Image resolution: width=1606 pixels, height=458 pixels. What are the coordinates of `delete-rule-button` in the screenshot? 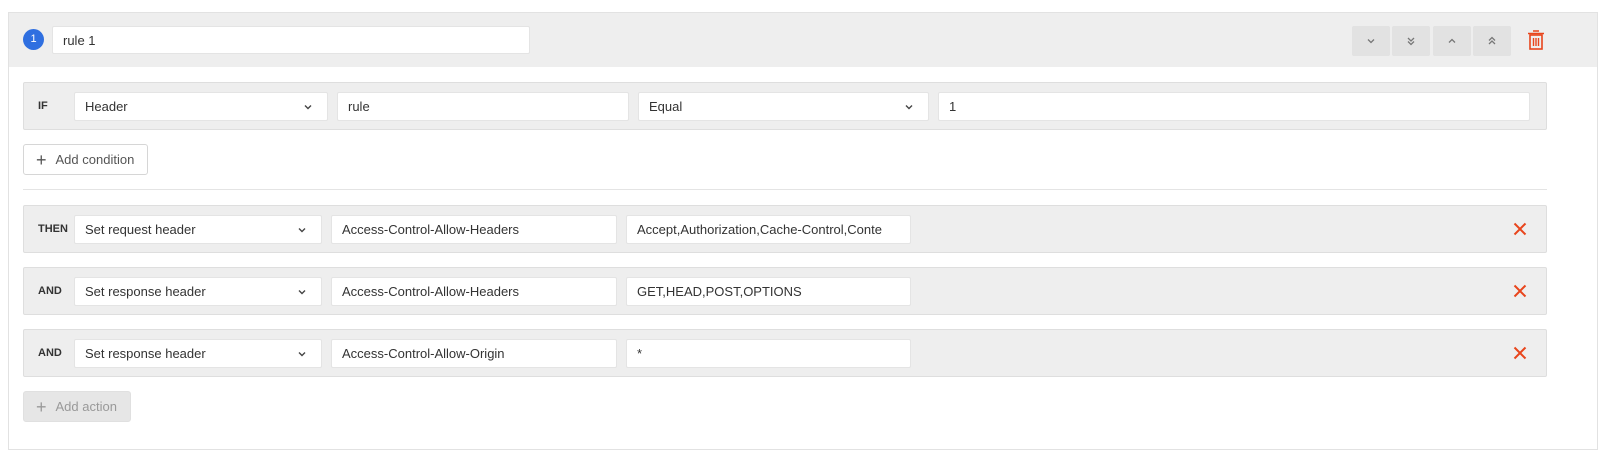 It's located at (1536, 40).